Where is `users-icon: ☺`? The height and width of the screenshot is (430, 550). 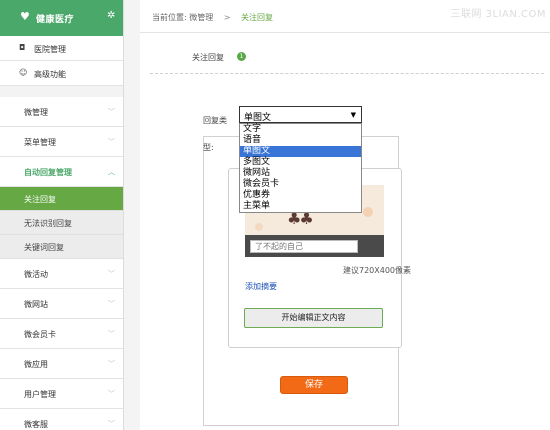
users-icon: ☺ is located at coordinates (23, 72).